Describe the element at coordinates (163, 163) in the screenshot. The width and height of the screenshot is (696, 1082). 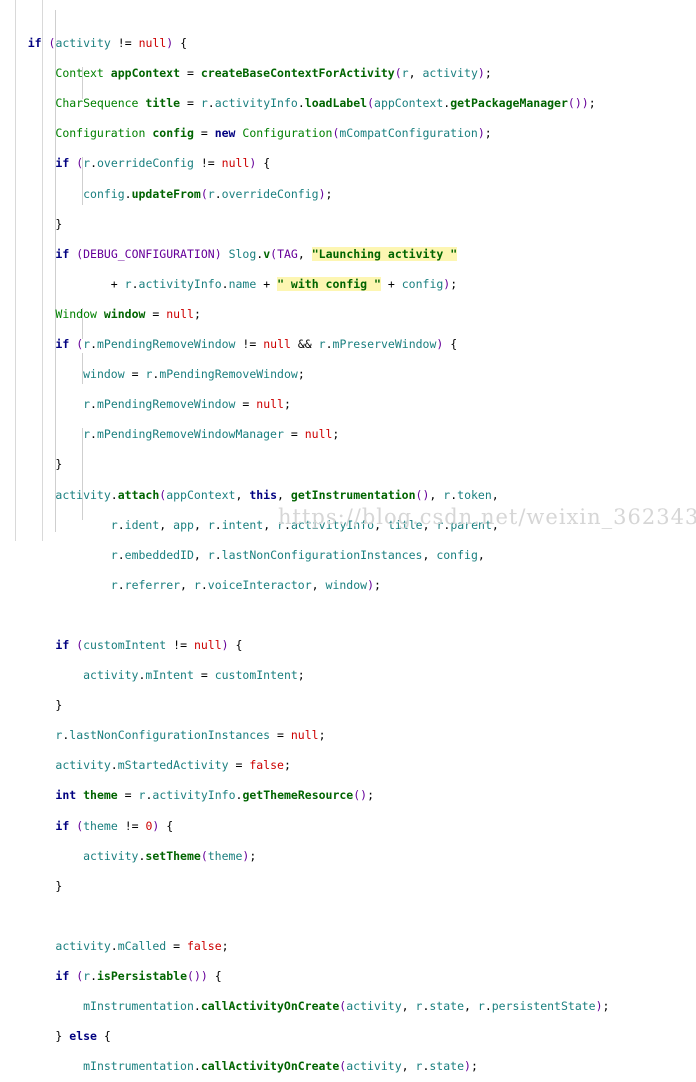
I see `code-line: if (r.overrideConfig != null) {` at that location.